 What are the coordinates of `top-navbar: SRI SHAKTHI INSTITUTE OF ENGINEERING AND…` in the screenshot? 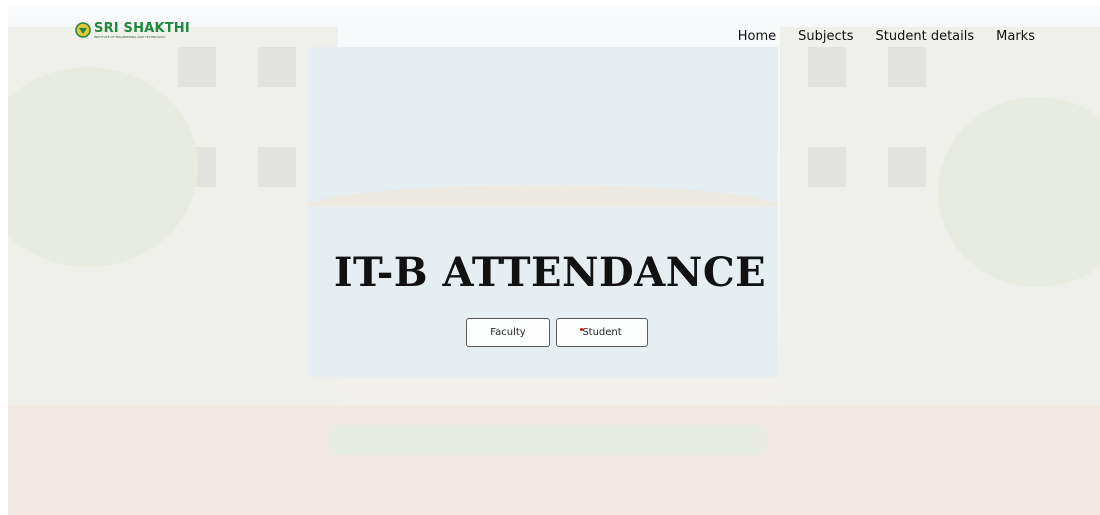 It's located at (550, 30).